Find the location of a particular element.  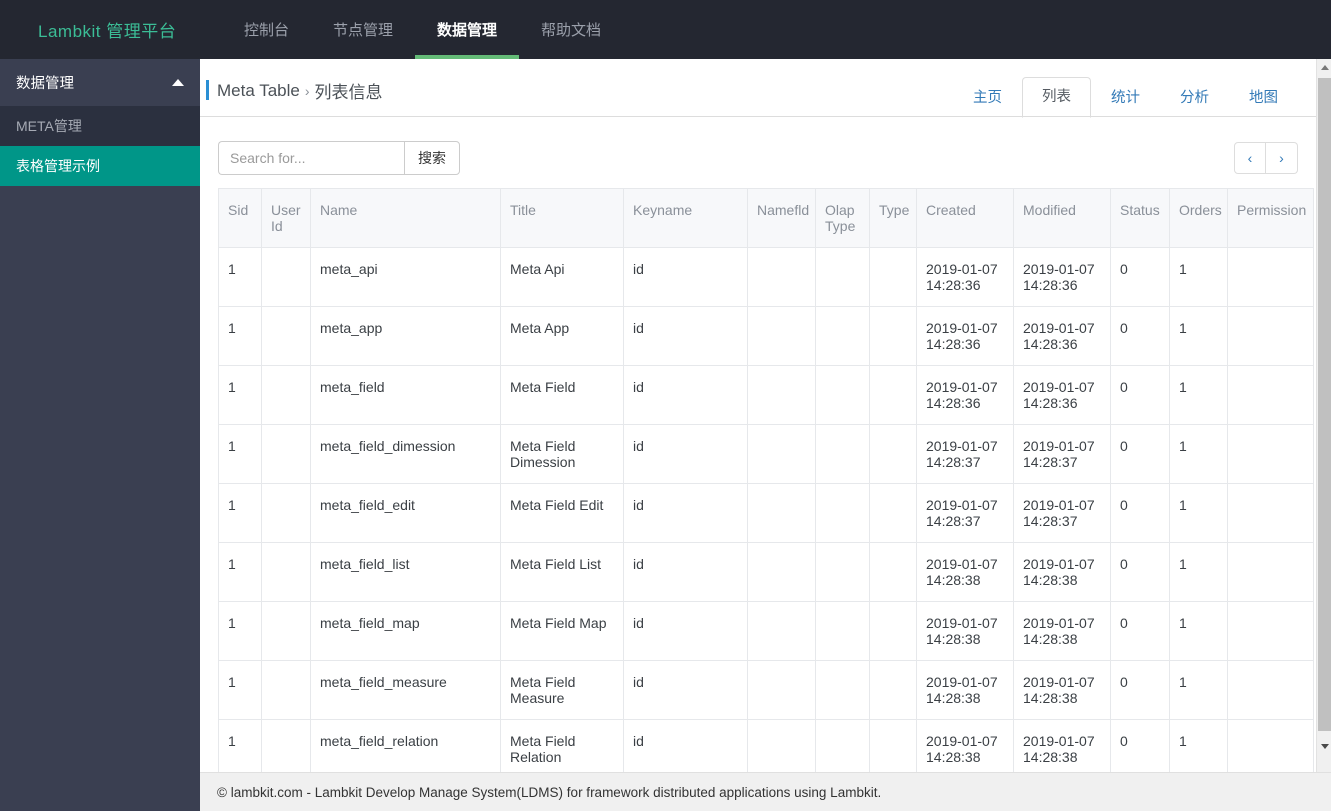

column-header-keyname: Keyname is located at coordinates (685, 218).